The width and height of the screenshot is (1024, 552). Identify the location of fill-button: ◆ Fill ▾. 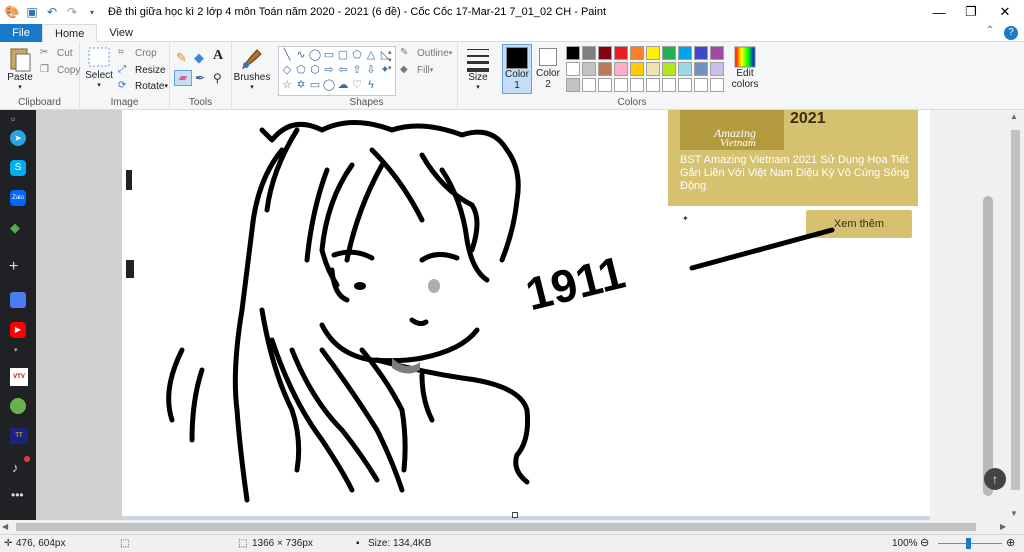
(416, 70).